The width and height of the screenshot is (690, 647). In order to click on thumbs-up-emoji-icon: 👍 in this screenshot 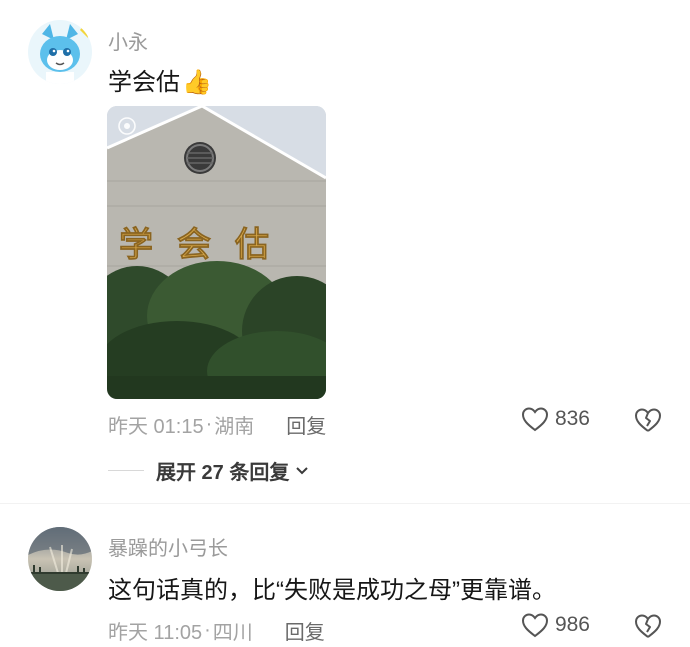, I will do `click(197, 82)`.